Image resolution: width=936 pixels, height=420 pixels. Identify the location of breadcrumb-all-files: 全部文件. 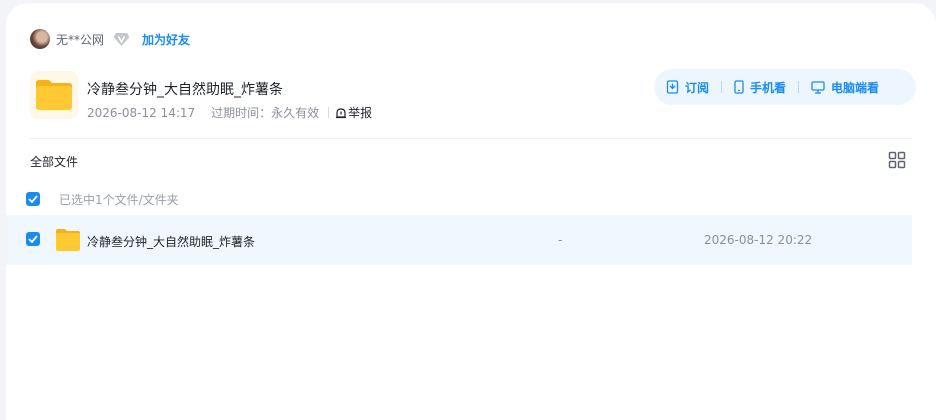
(54, 161).